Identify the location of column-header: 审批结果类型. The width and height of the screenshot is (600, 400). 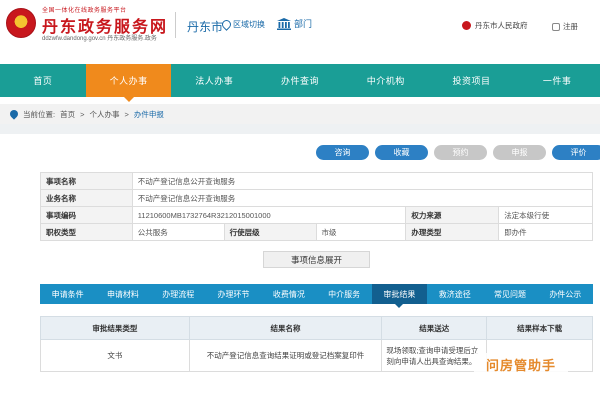
(115, 328).